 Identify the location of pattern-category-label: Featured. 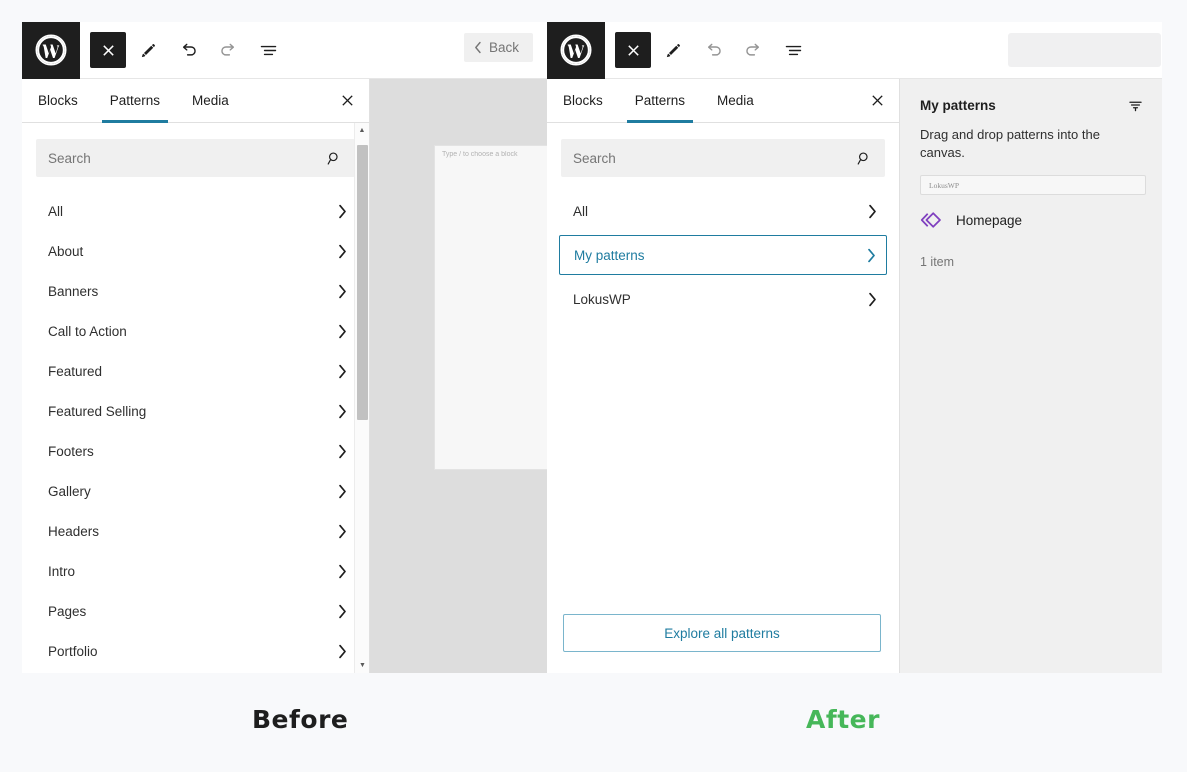
(75, 371).